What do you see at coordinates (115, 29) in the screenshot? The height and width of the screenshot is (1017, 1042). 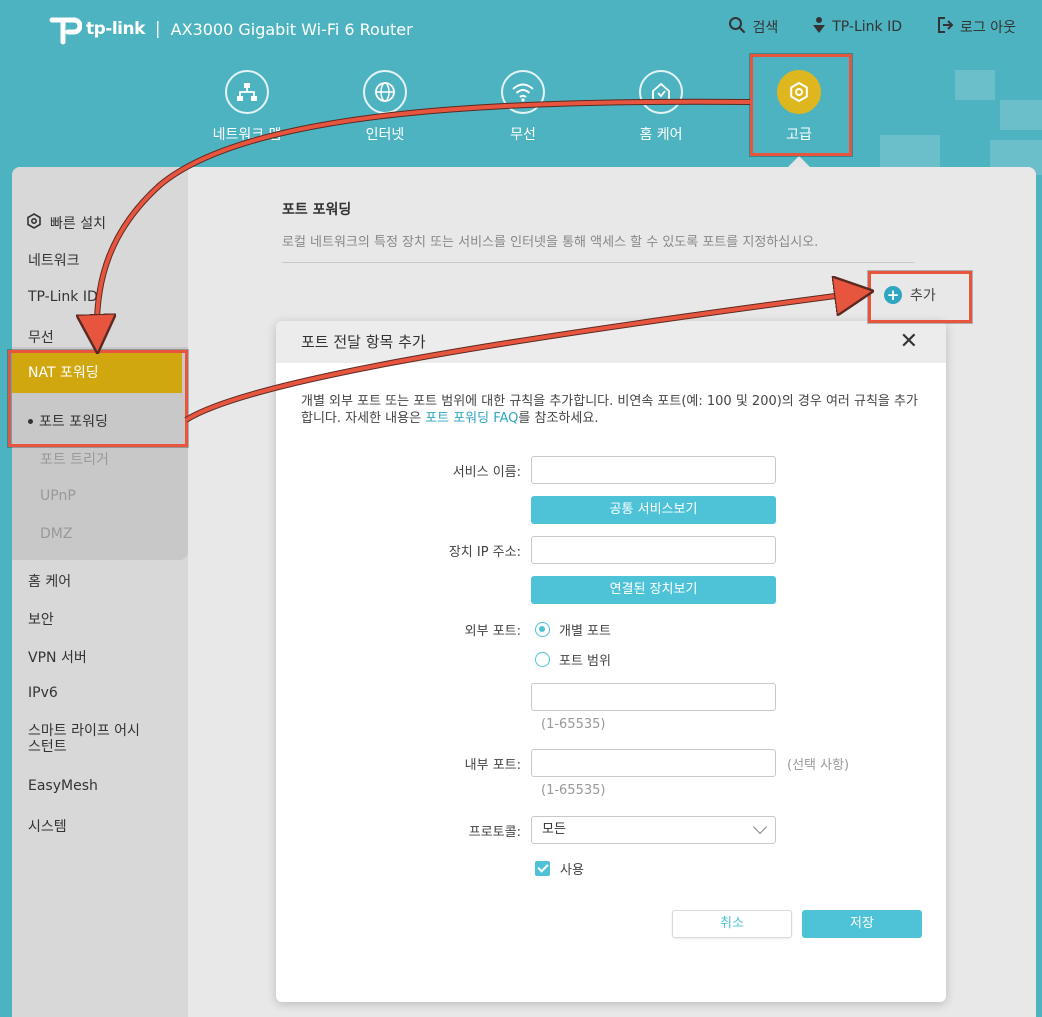 I see `logo-text: tp-link` at bounding box center [115, 29].